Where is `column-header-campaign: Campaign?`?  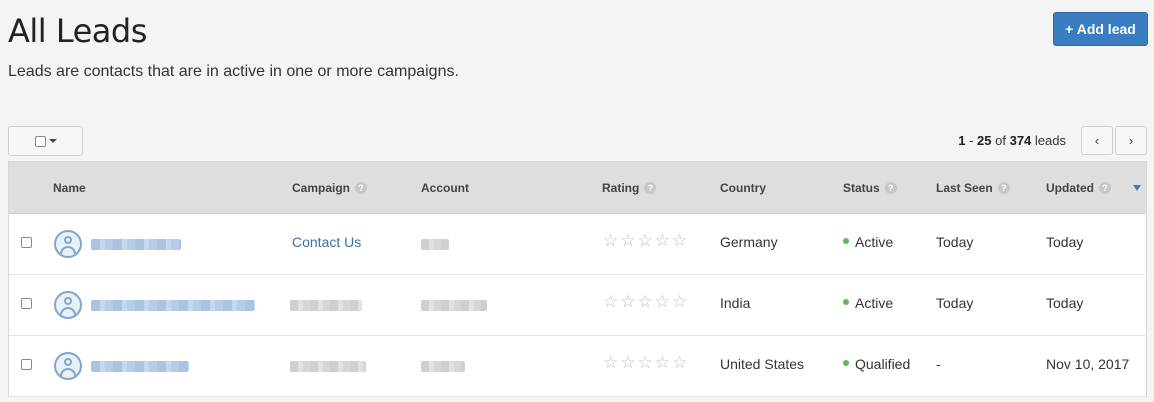 column-header-campaign: Campaign? is located at coordinates (330, 188).